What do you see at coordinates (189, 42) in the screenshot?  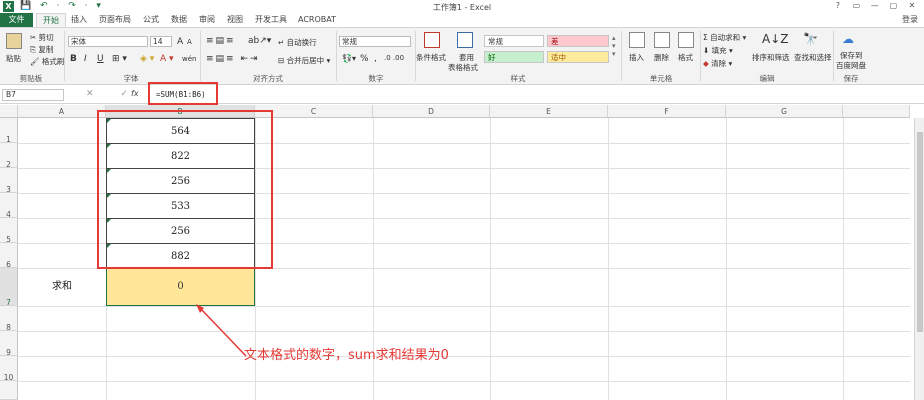 I see `font-shrink-button: A` at bounding box center [189, 42].